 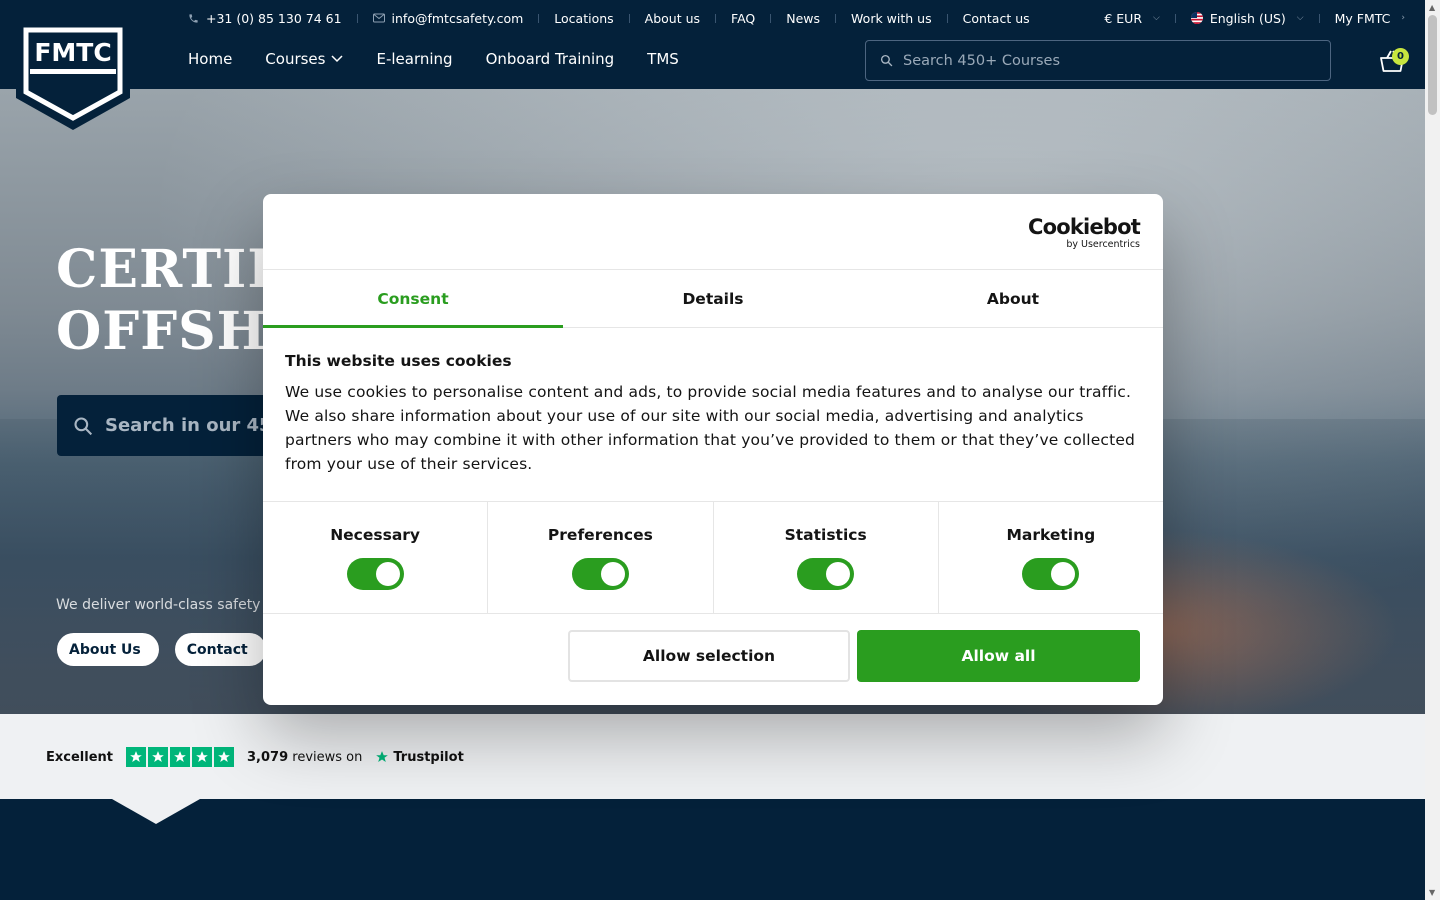 What do you see at coordinates (1432, 450) in the screenshot?
I see `page-scrollbar: ▲ ▼` at bounding box center [1432, 450].